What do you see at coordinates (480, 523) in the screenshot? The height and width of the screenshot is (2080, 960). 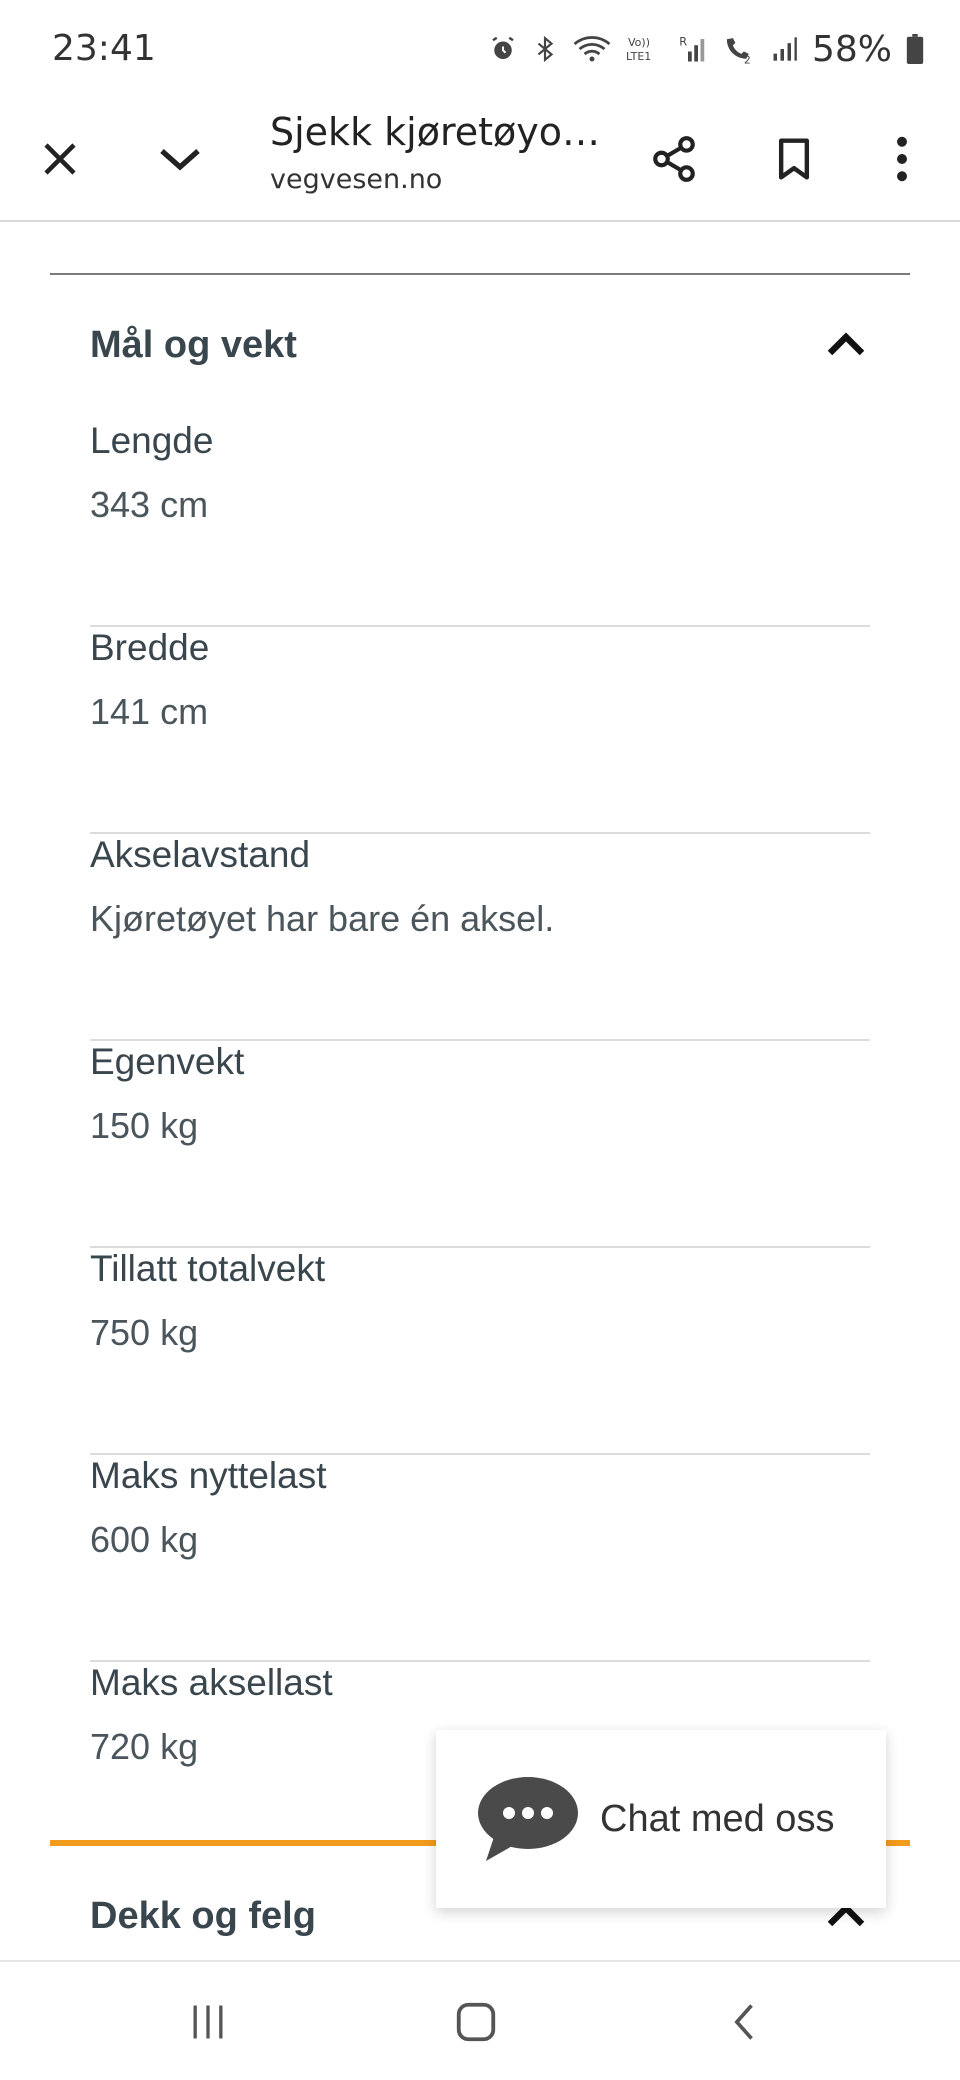 I see `spec-item-length: Lengde 343 cm` at bounding box center [480, 523].